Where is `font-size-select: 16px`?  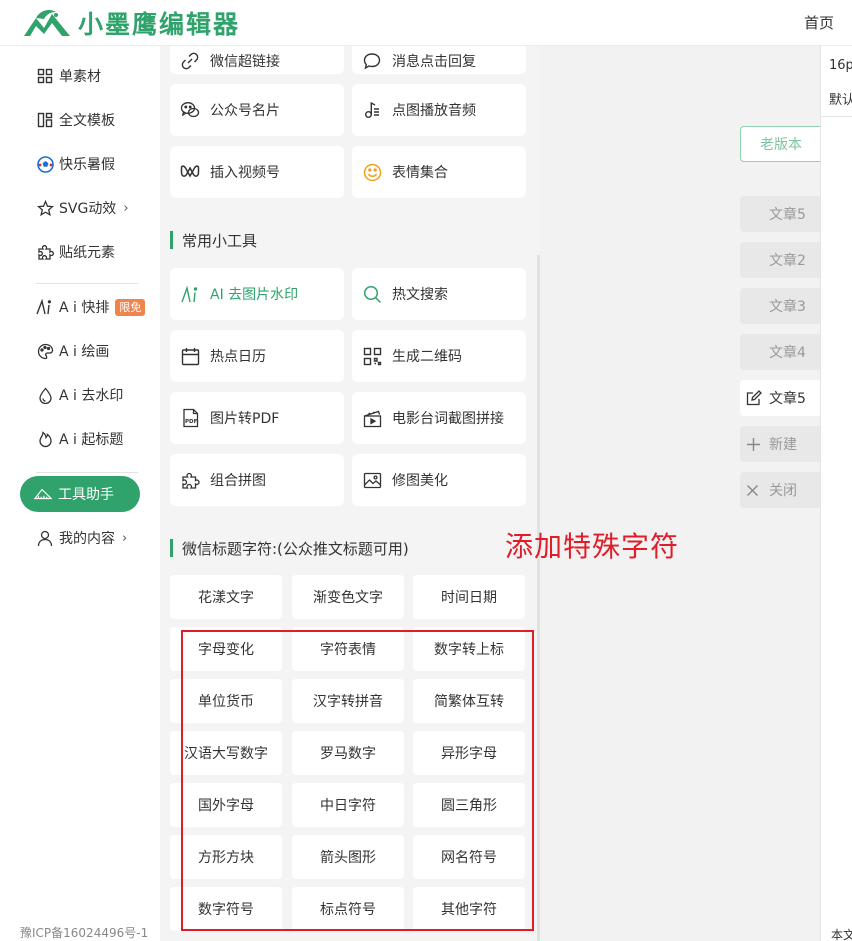
font-size-select: 16px is located at coordinates (840, 65).